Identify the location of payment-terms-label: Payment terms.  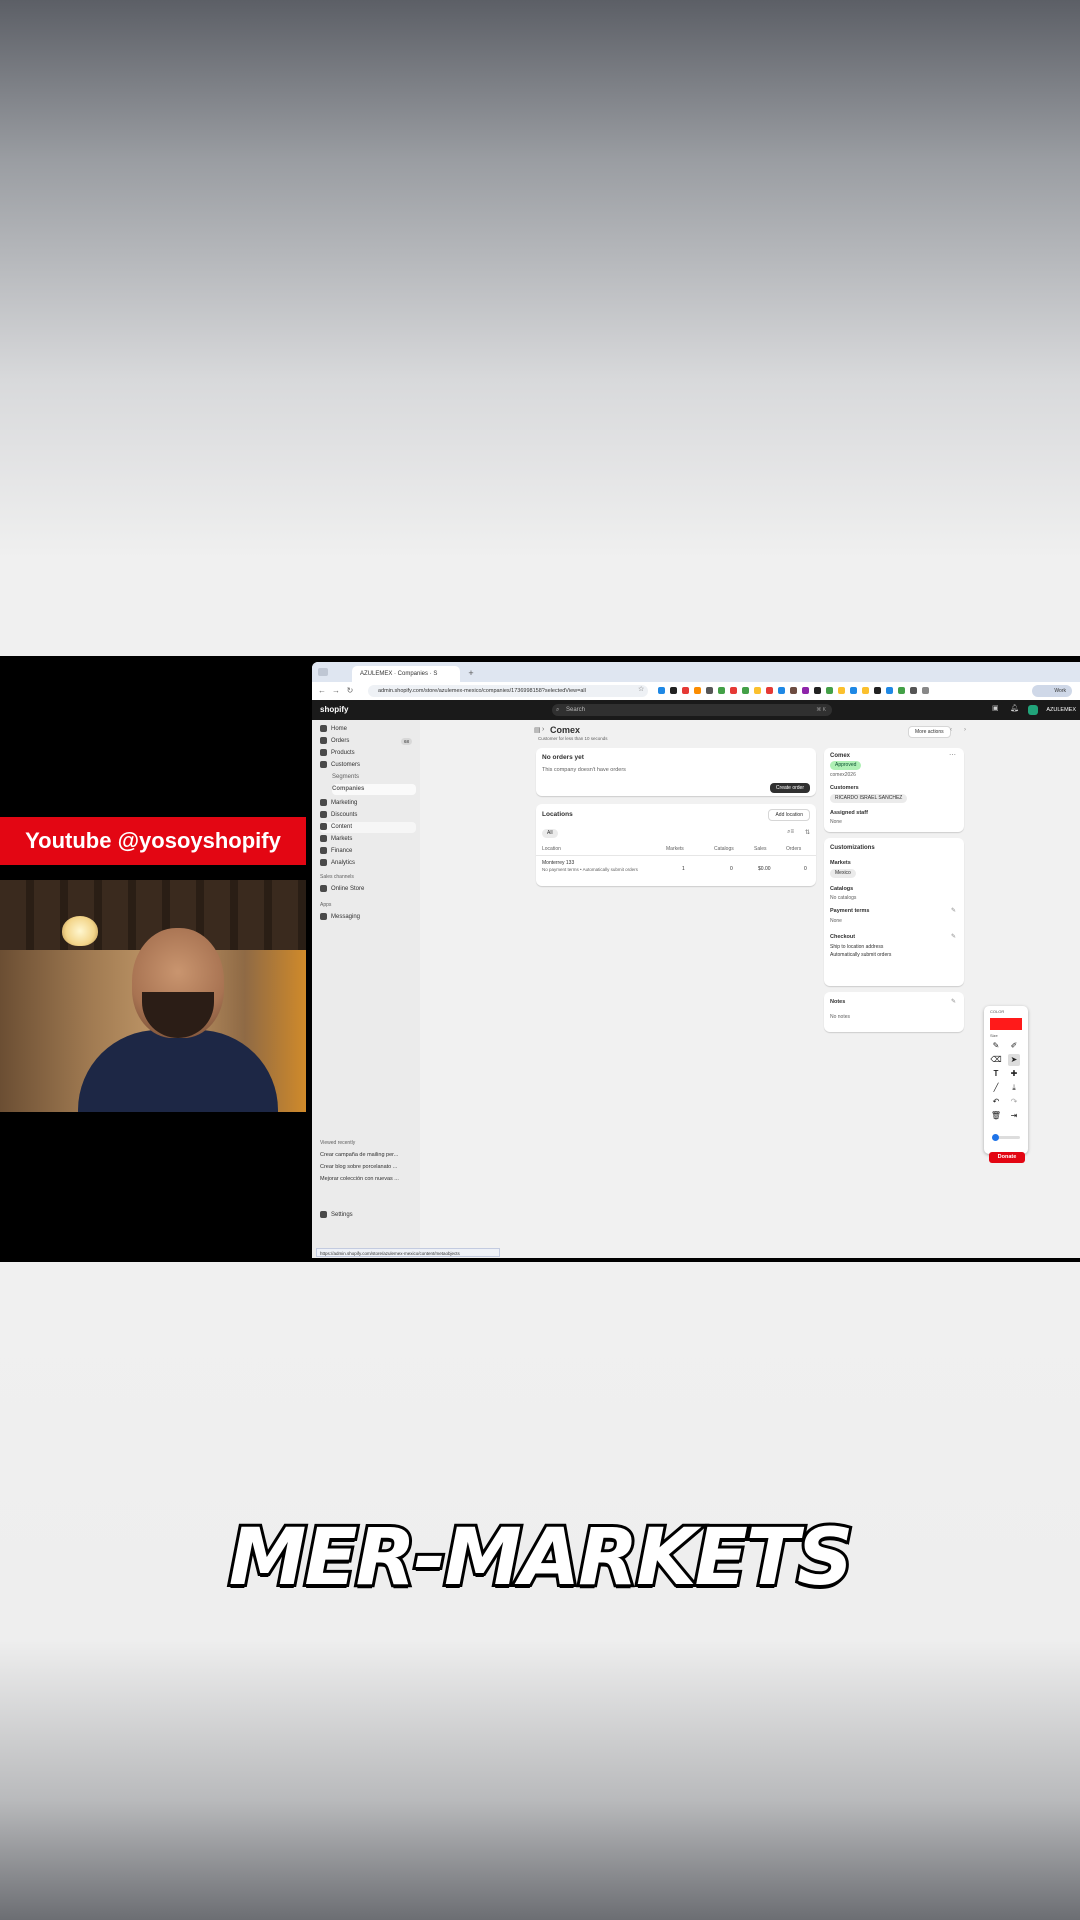
(850, 911).